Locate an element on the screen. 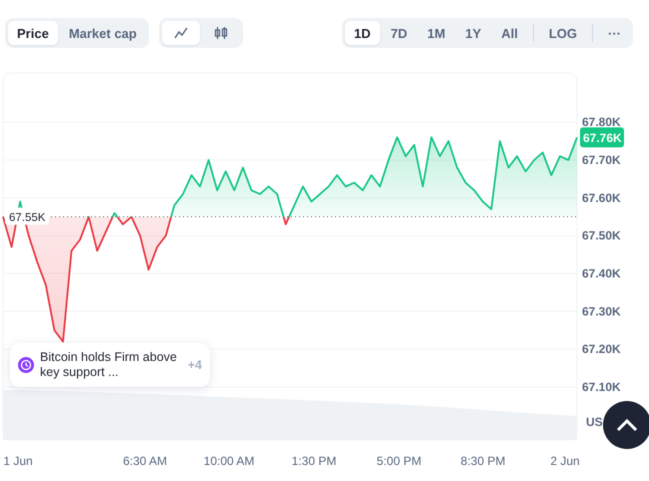 This screenshot has height=481, width=649. x-axis-label: 6:30 AM is located at coordinates (145, 461).